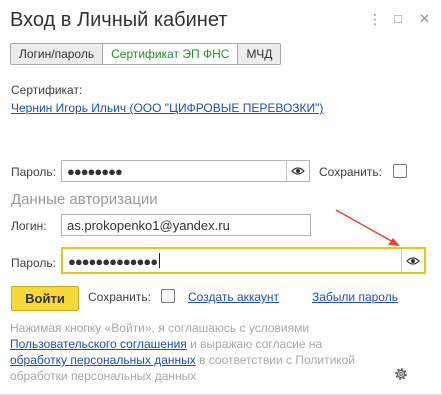 Image resolution: width=442 pixels, height=395 pixels. I want to click on agreement-text-3: в соответствии с Политикой, so click(275, 360).